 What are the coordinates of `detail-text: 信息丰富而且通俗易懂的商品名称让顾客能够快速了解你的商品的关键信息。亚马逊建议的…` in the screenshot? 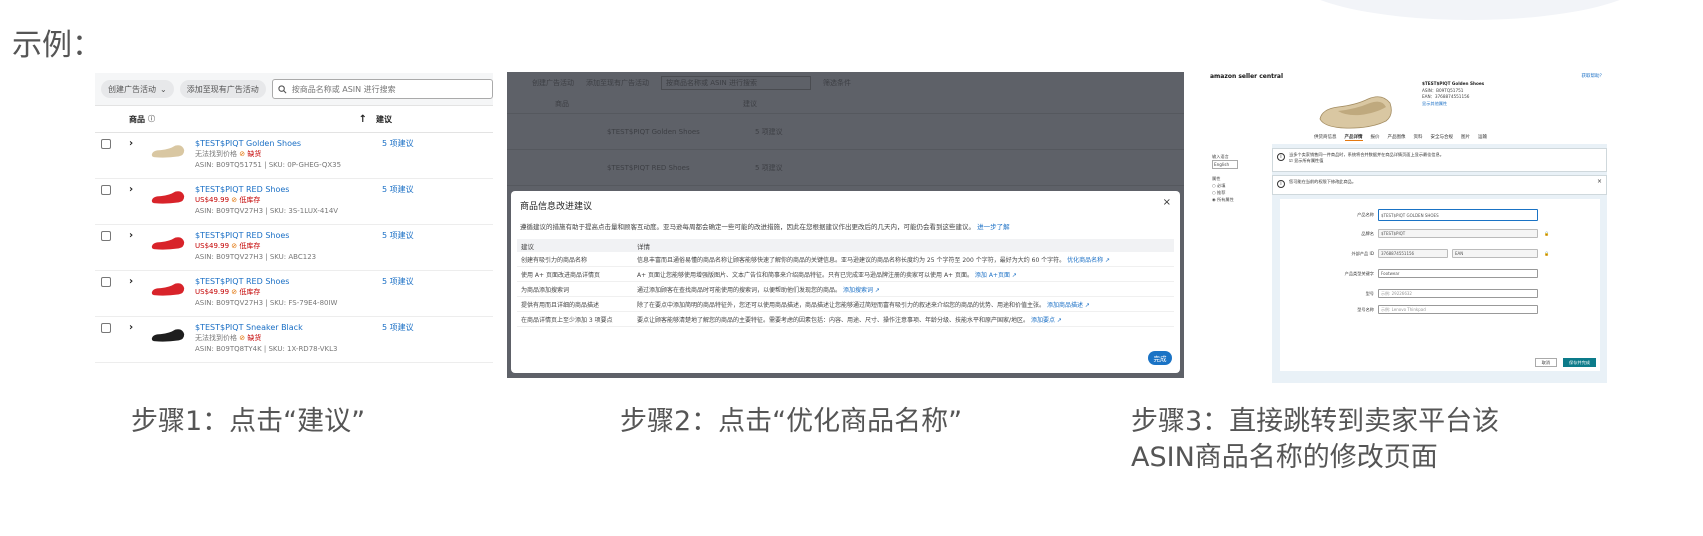 It's located at (851, 260).